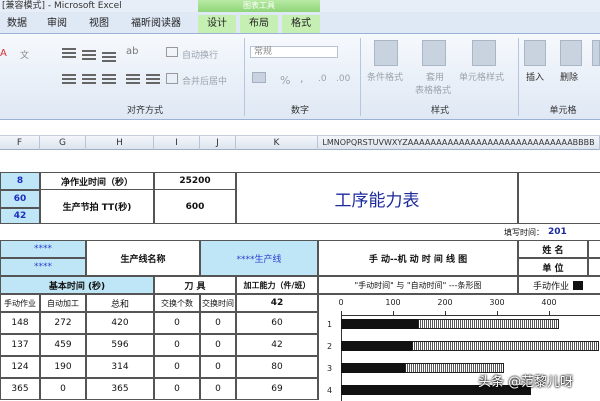  I want to click on column-header-f: F, so click(20, 143).